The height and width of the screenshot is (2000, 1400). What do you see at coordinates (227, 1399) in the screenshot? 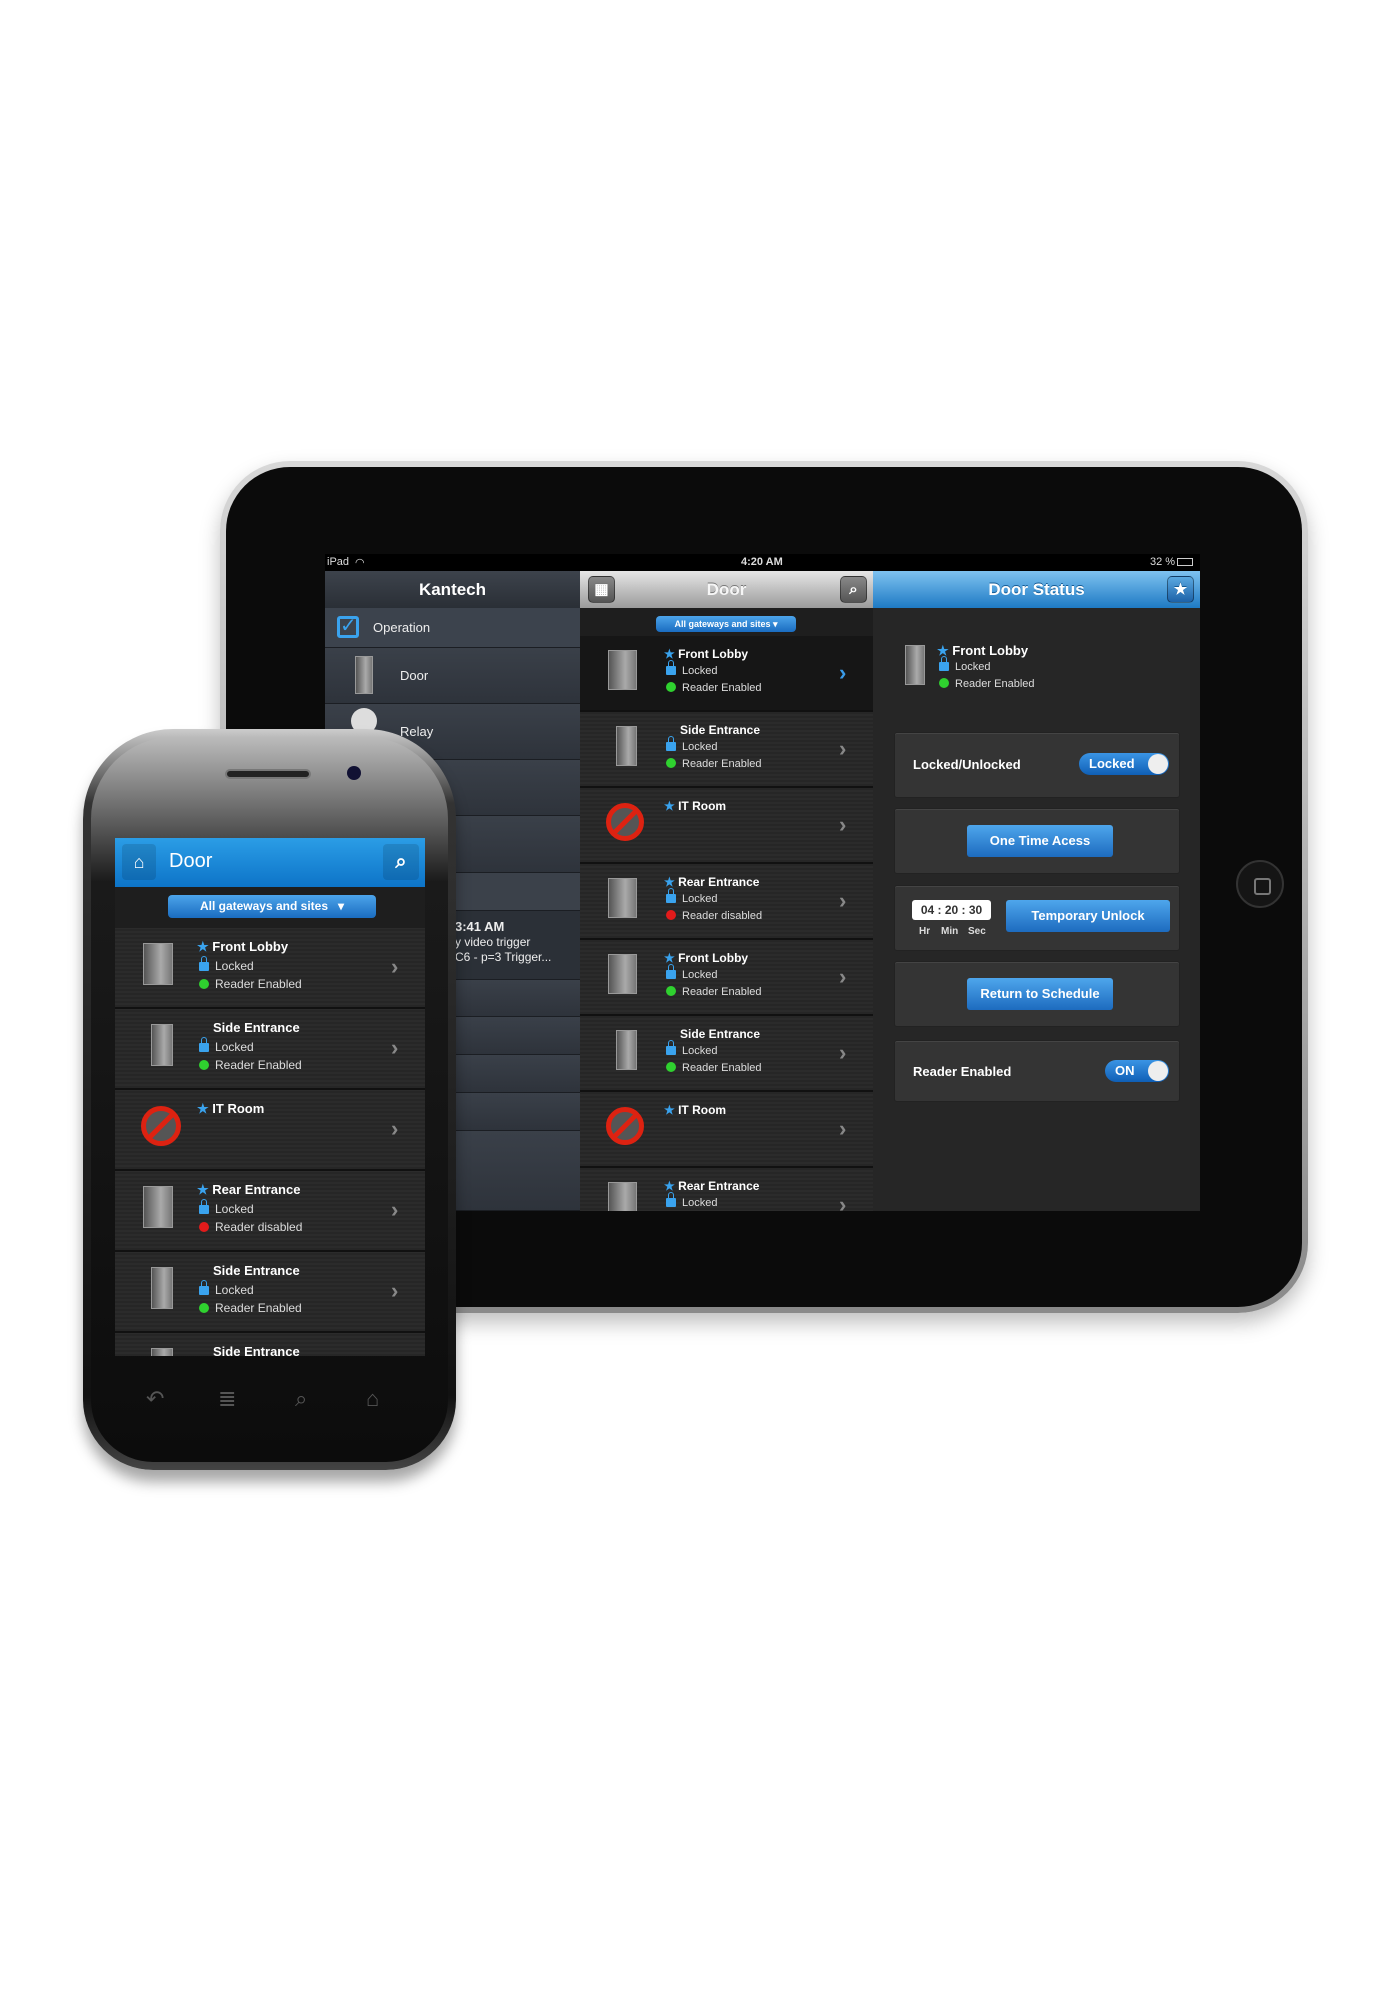
I see `menu-icon: ≣` at bounding box center [227, 1399].